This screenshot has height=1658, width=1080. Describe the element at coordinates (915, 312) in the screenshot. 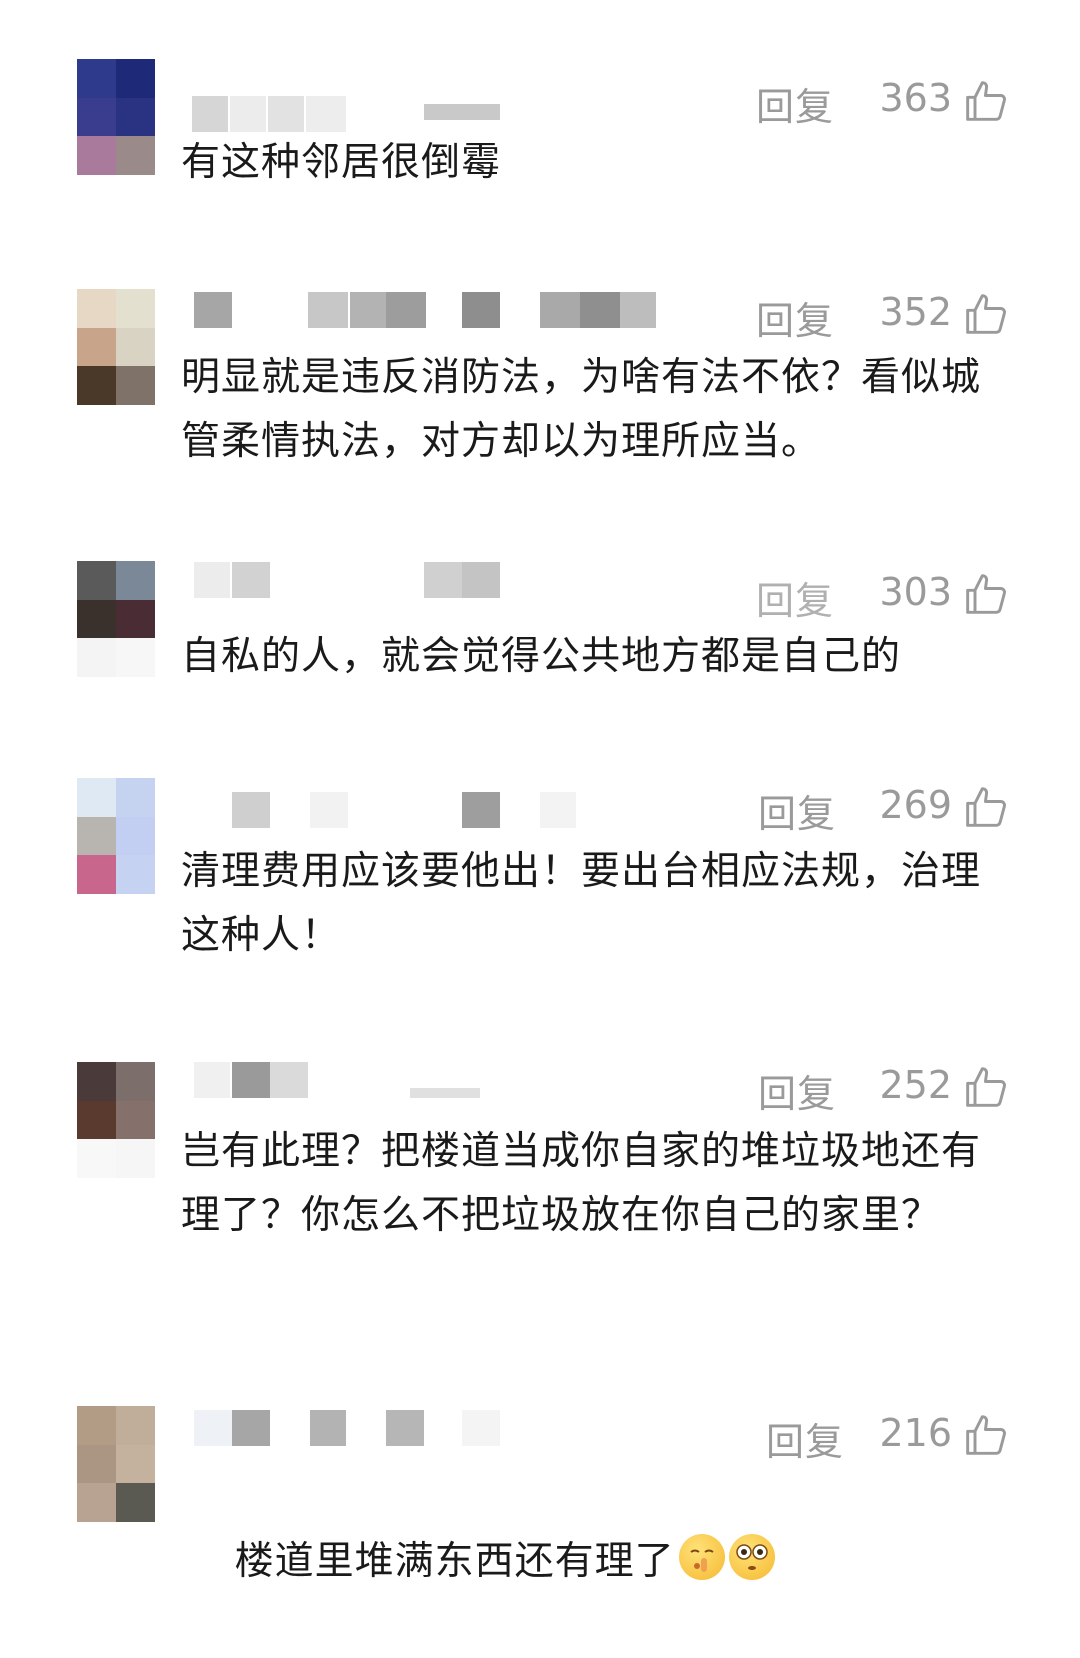

I see `like-count: 352` at that location.